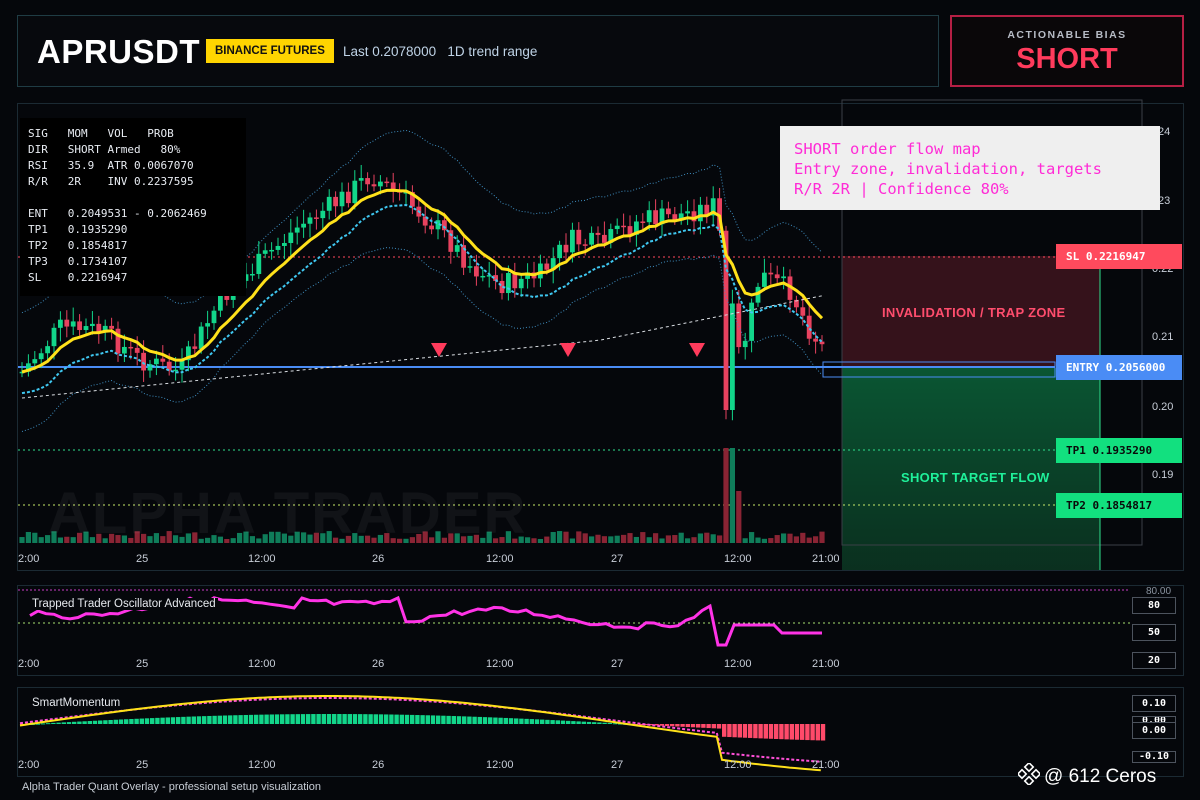  What do you see at coordinates (288, 513) in the screenshot?
I see `watermark-text: ALPHA TRADER` at bounding box center [288, 513].